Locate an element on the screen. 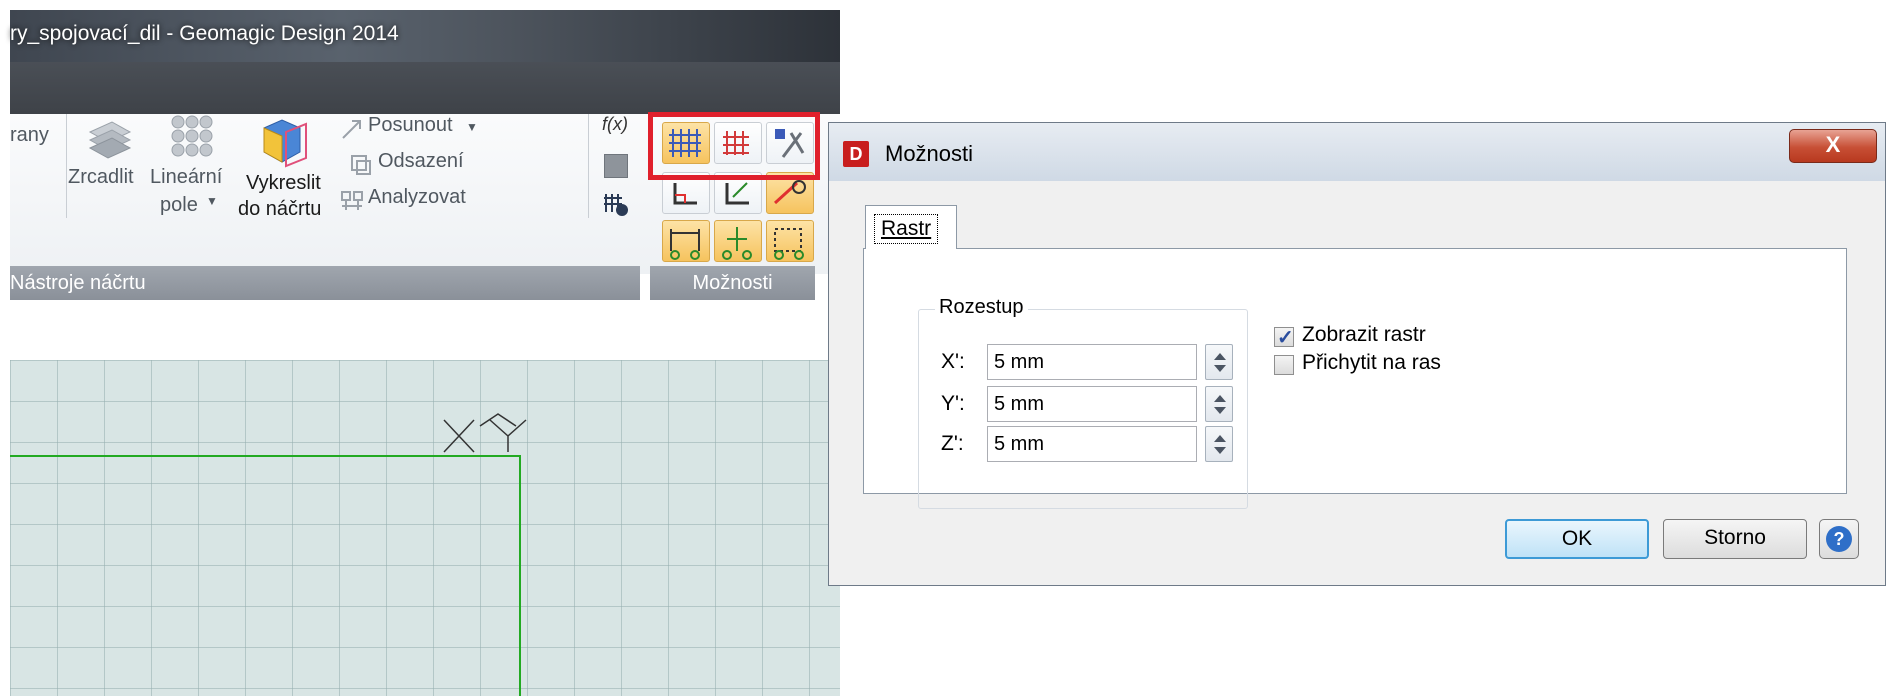 The height and width of the screenshot is (696, 1886). tab-rastr-label: Rastr is located at coordinates (906, 229).